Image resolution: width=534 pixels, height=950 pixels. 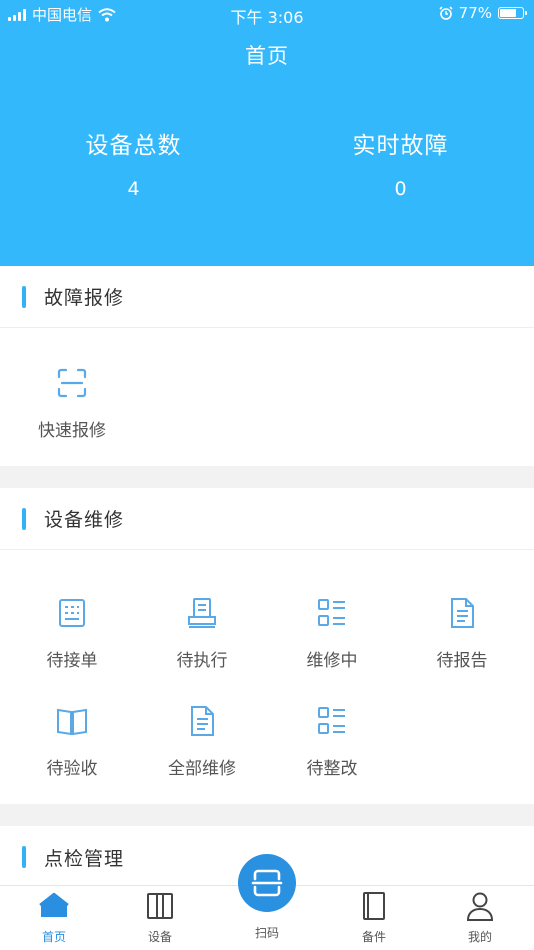 I want to click on stat-label: 设备总数, so click(x=133, y=146).